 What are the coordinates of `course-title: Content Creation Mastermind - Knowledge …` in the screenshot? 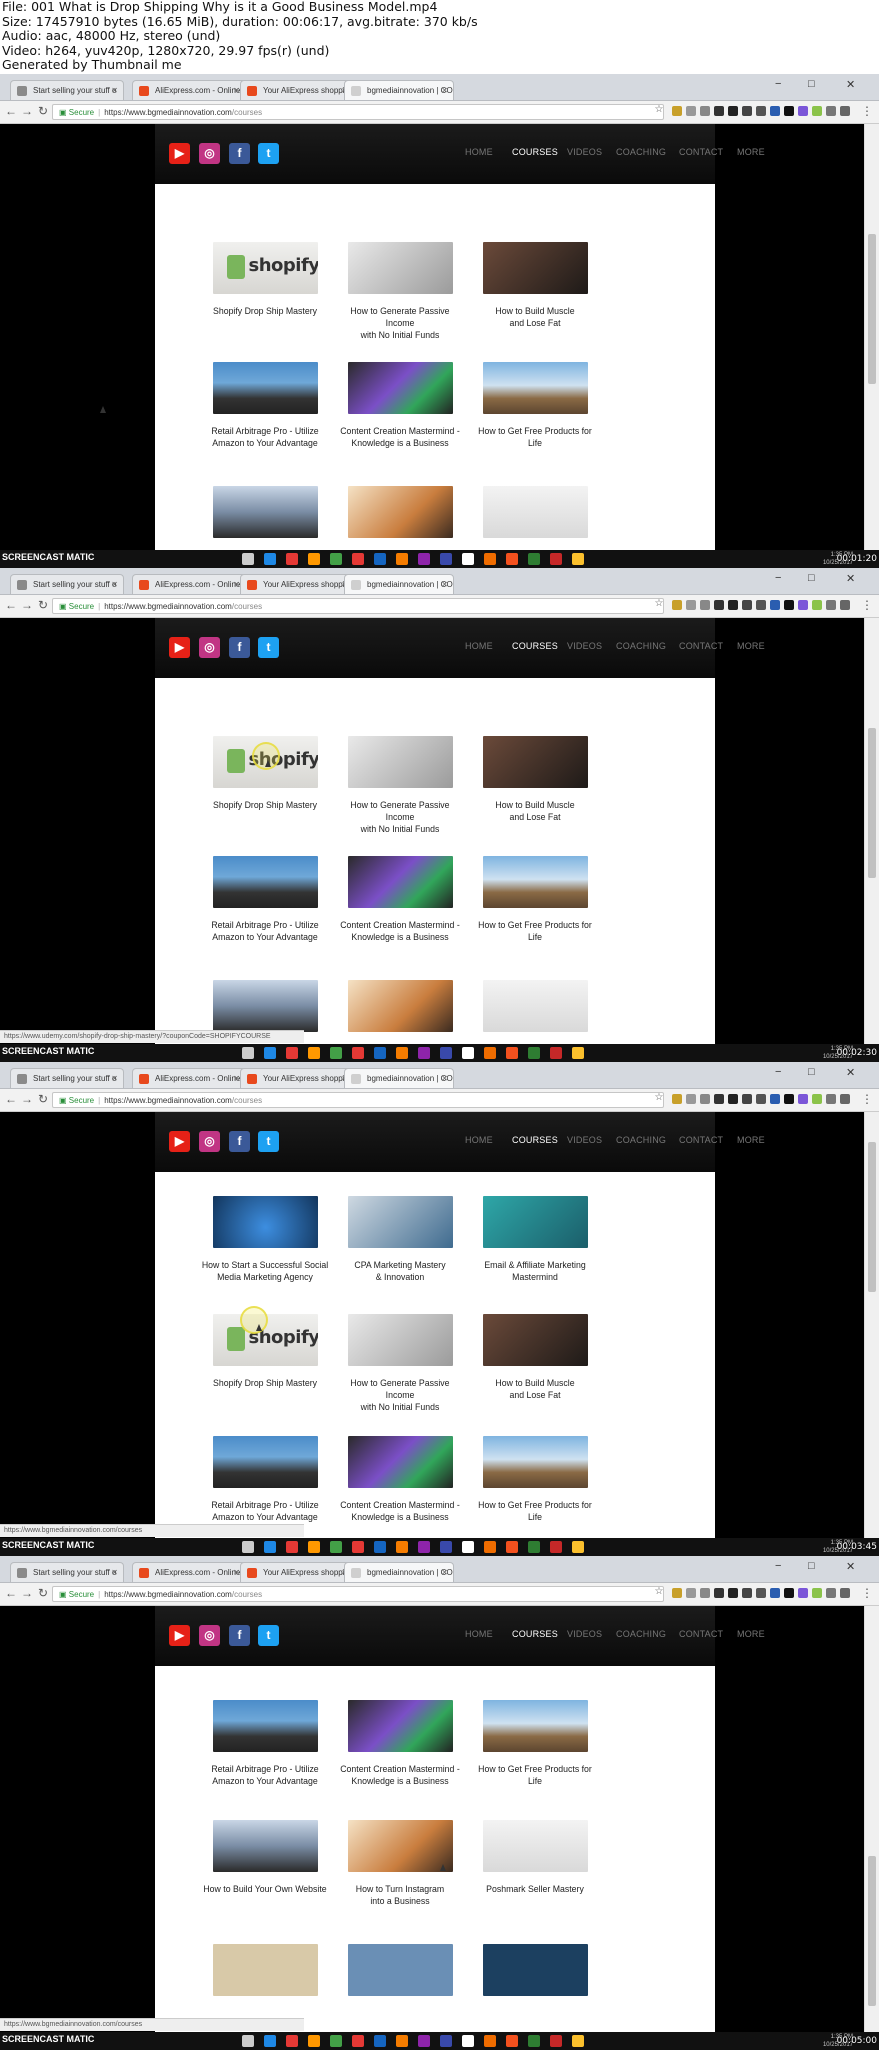 It's located at (400, 438).